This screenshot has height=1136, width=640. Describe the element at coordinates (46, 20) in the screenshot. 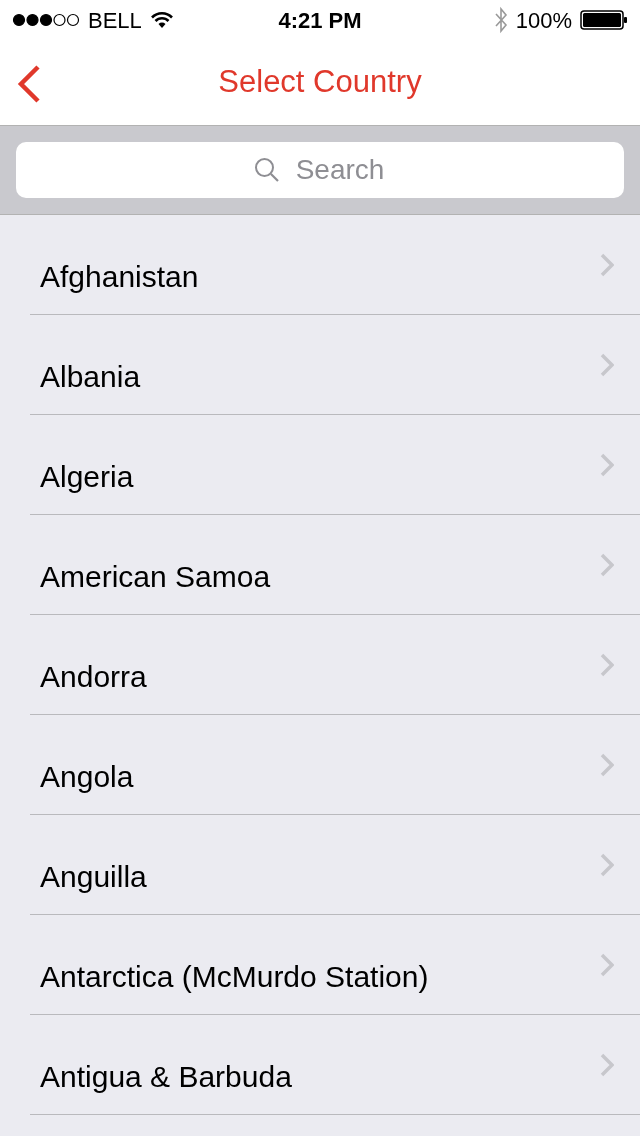

I see `signal-icon` at that location.